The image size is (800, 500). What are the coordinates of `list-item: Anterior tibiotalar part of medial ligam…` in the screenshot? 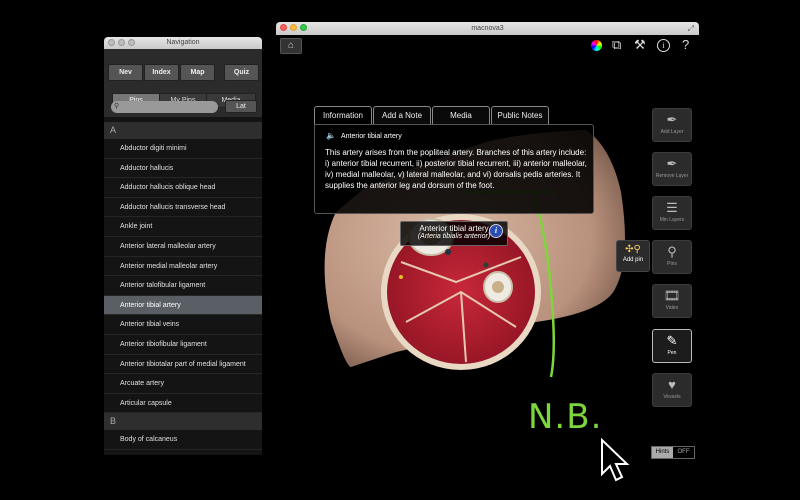 It's located at (183, 365).